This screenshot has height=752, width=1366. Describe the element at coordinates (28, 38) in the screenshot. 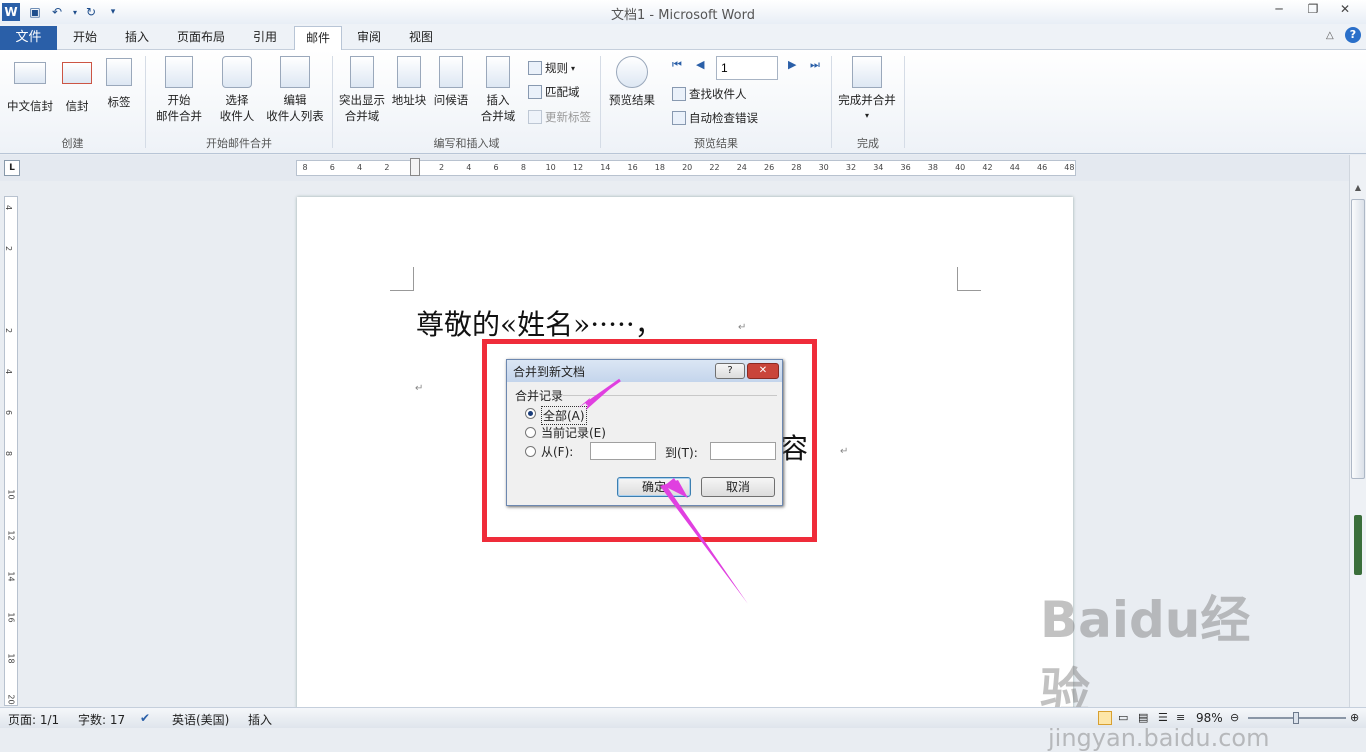

I see `tab-file: 文件` at that location.